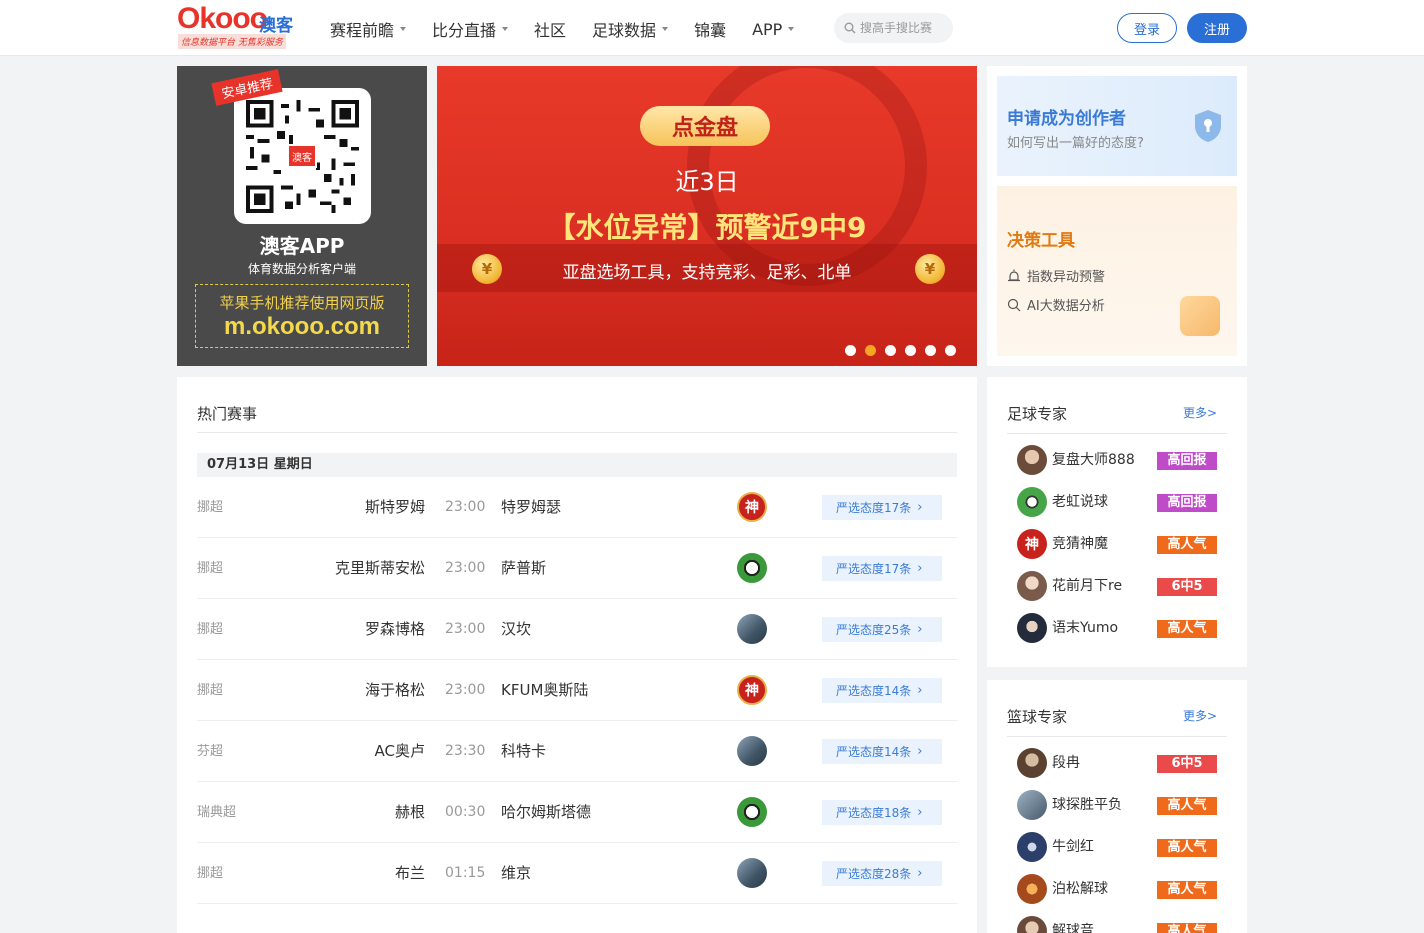 The width and height of the screenshot is (1424, 933). Describe the element at coordinates (1187, 503) in the screenshot. I see `expert-tag-badge: 高回报` at that location.